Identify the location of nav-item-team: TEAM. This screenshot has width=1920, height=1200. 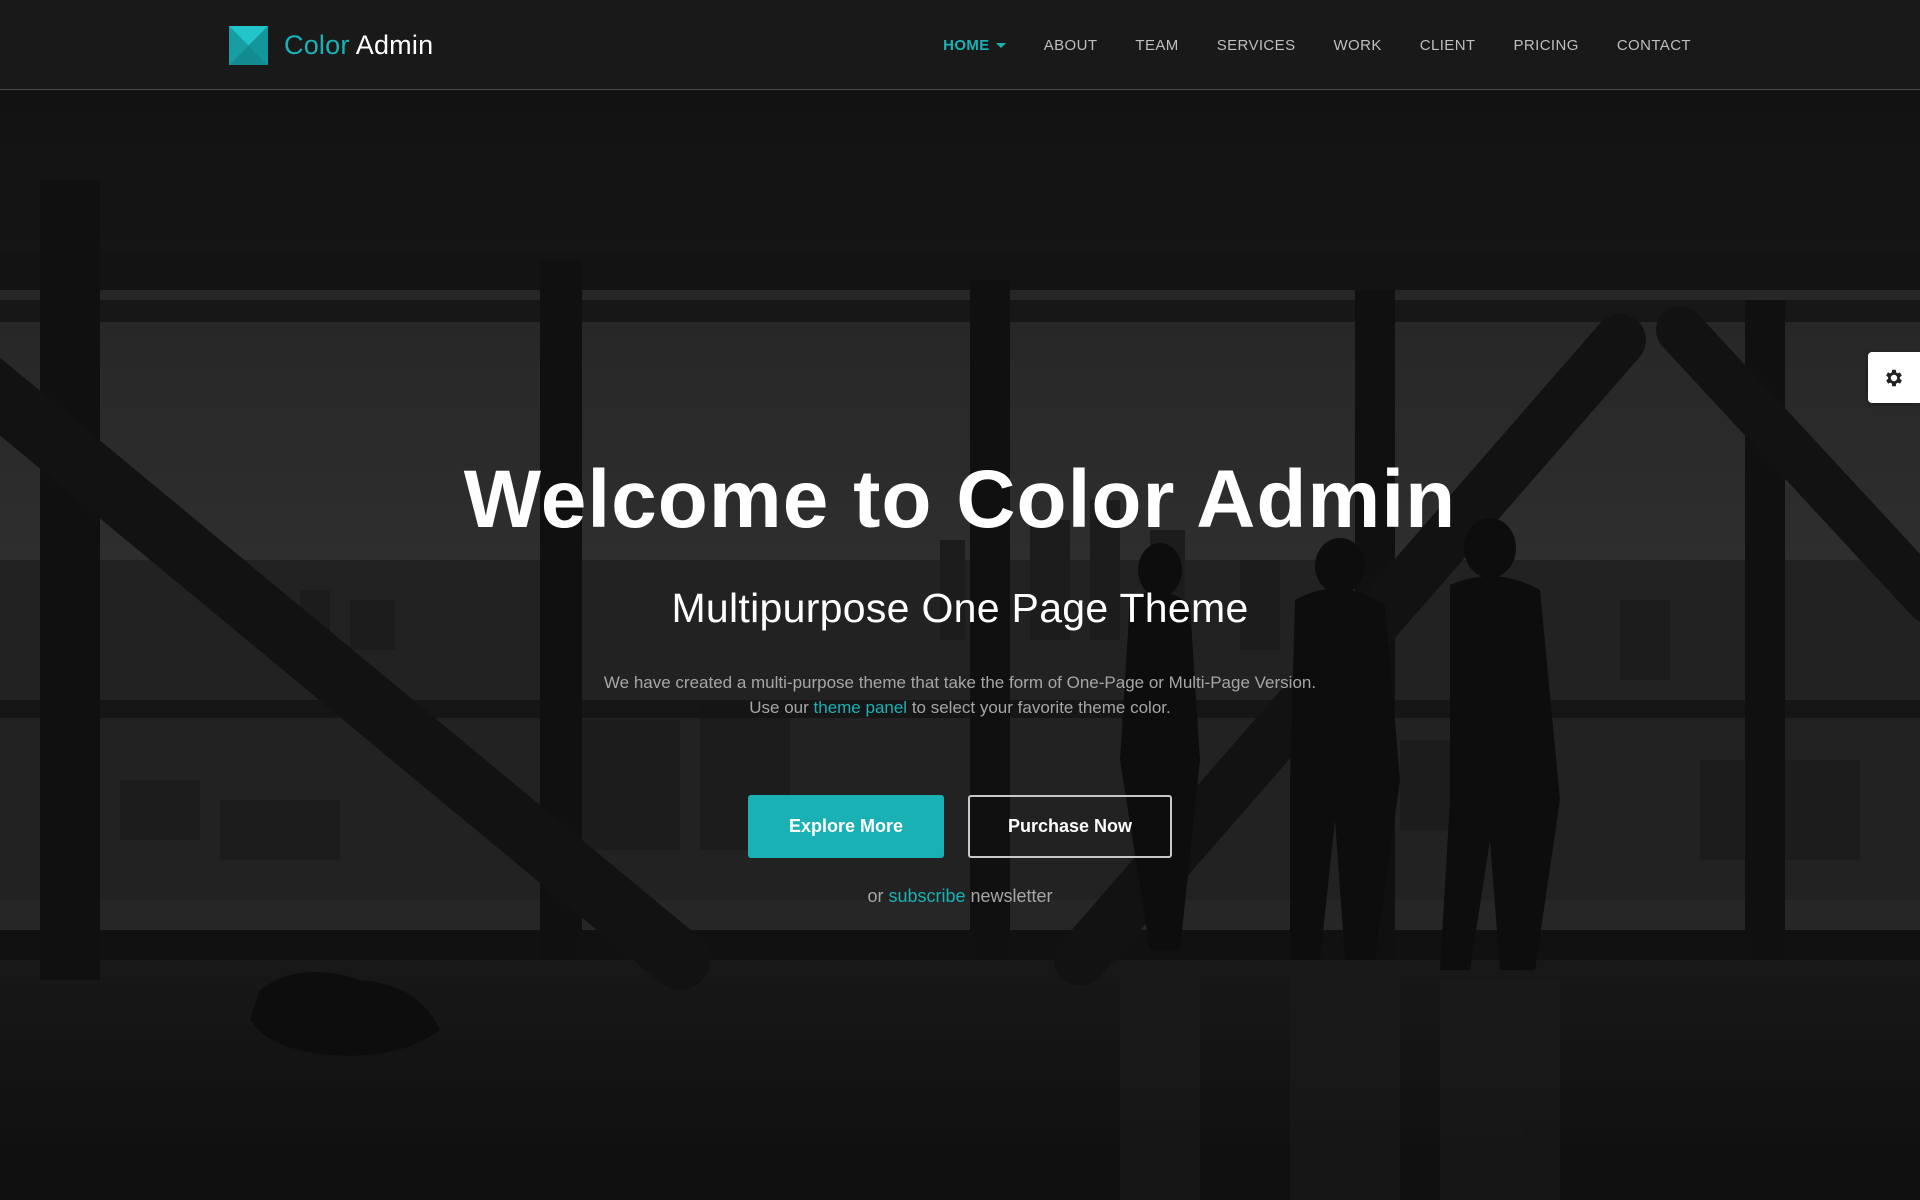
(1156, 45).